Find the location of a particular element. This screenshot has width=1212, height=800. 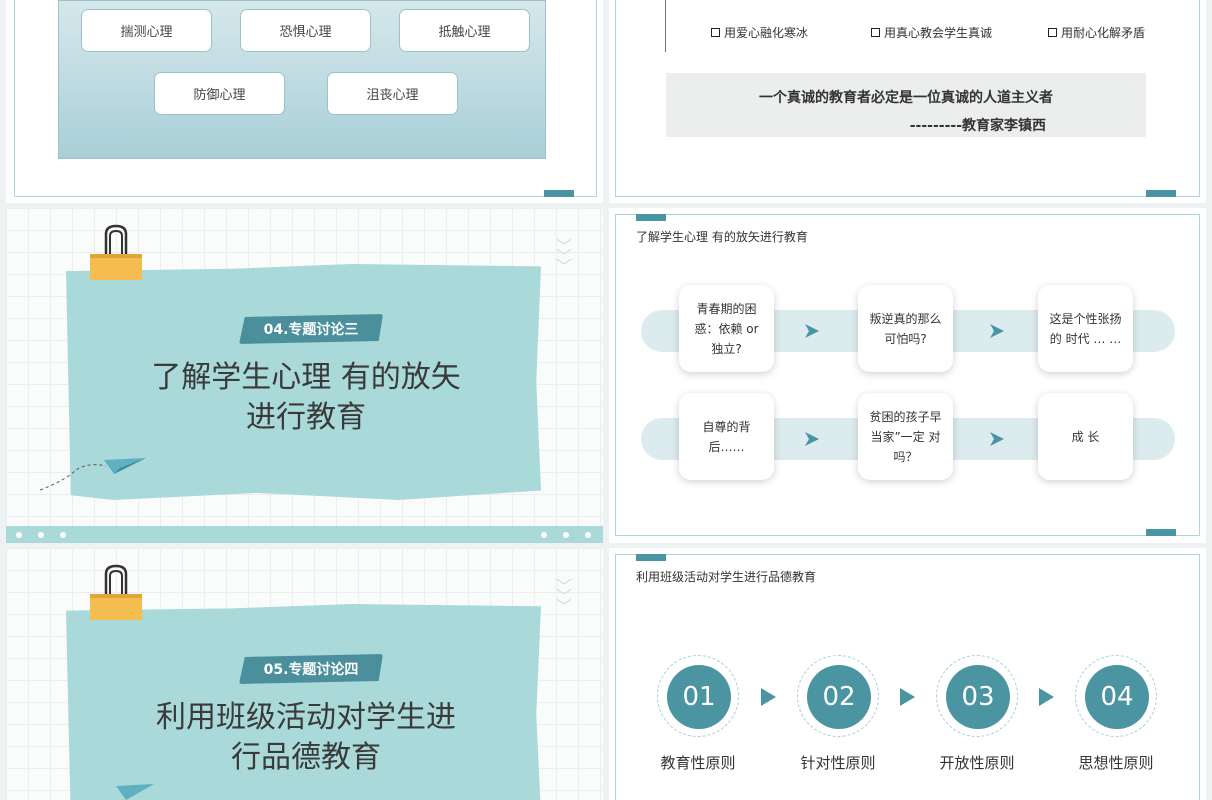

title-line: 行品德教育 is located at coordinates (306, 757).